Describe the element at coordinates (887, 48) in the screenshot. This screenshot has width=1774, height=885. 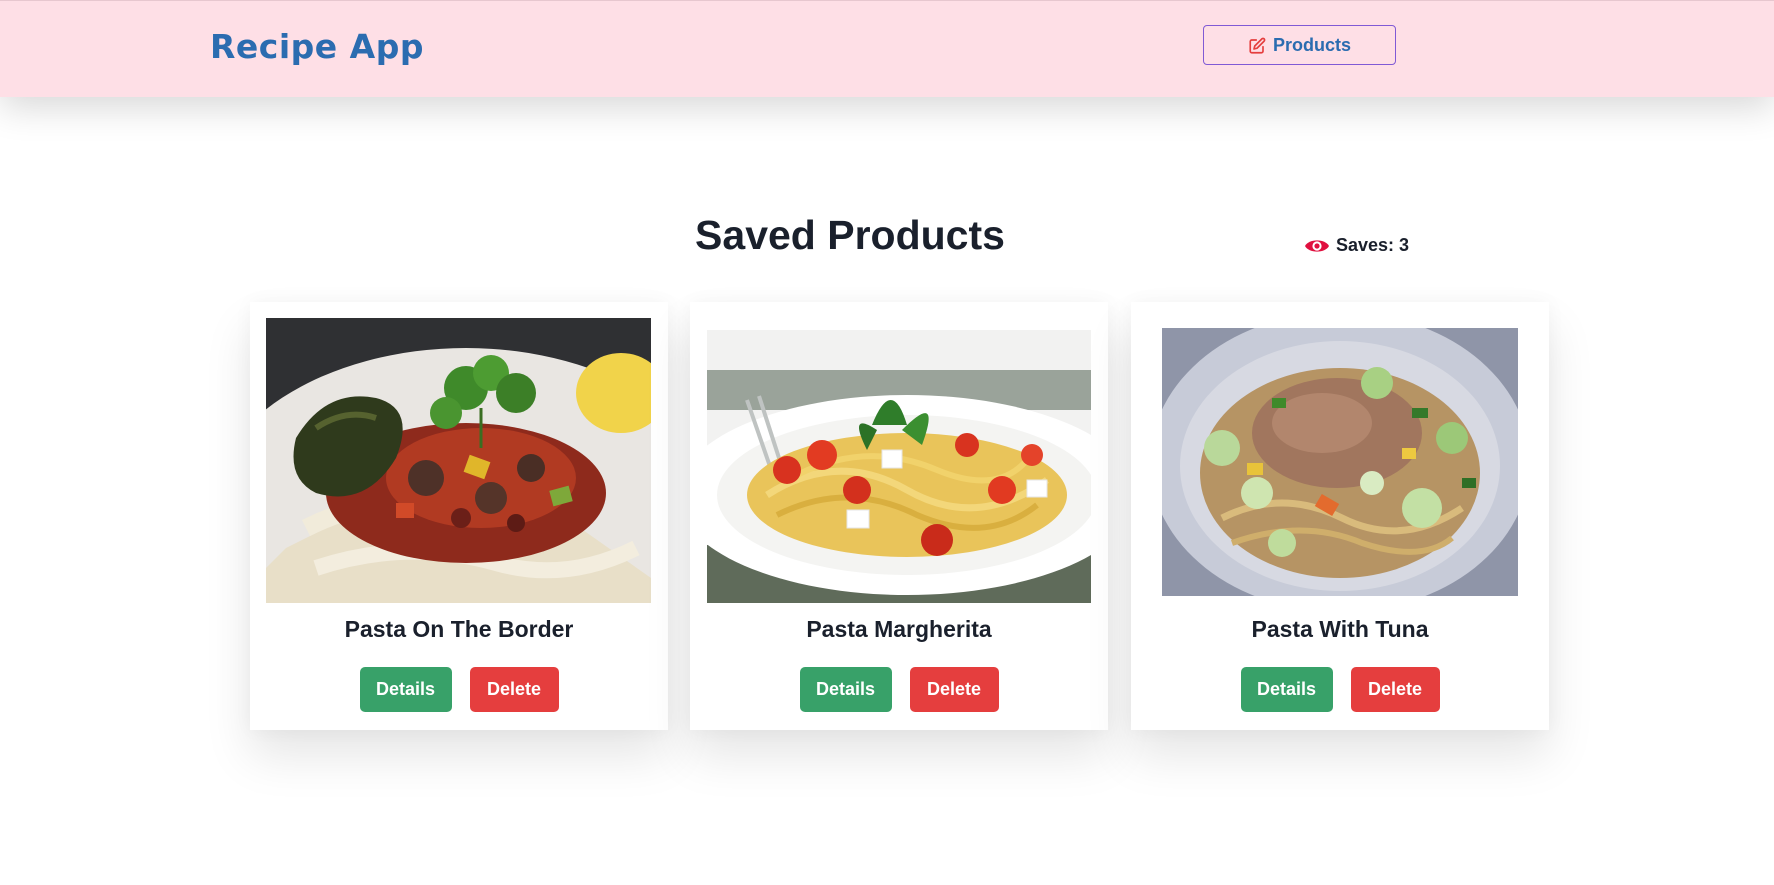
I see `top-navbar: Recipe App Products` at that location.